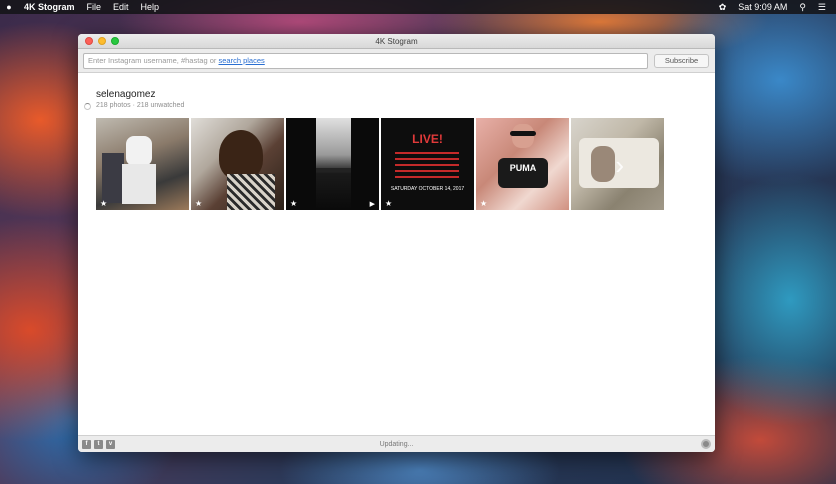 The image size is (836, 484). What do you see at coordinates (125, 94) in the screenshot?
I see `account-username: selenagomez` at bounding box center [125, 94].